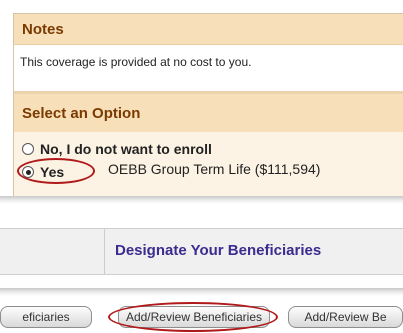 The height and width of the screenshot is (333, 403). Describe the element at coordinates (28, 149) in the screenshot. I see `no-radio-button` at that location.